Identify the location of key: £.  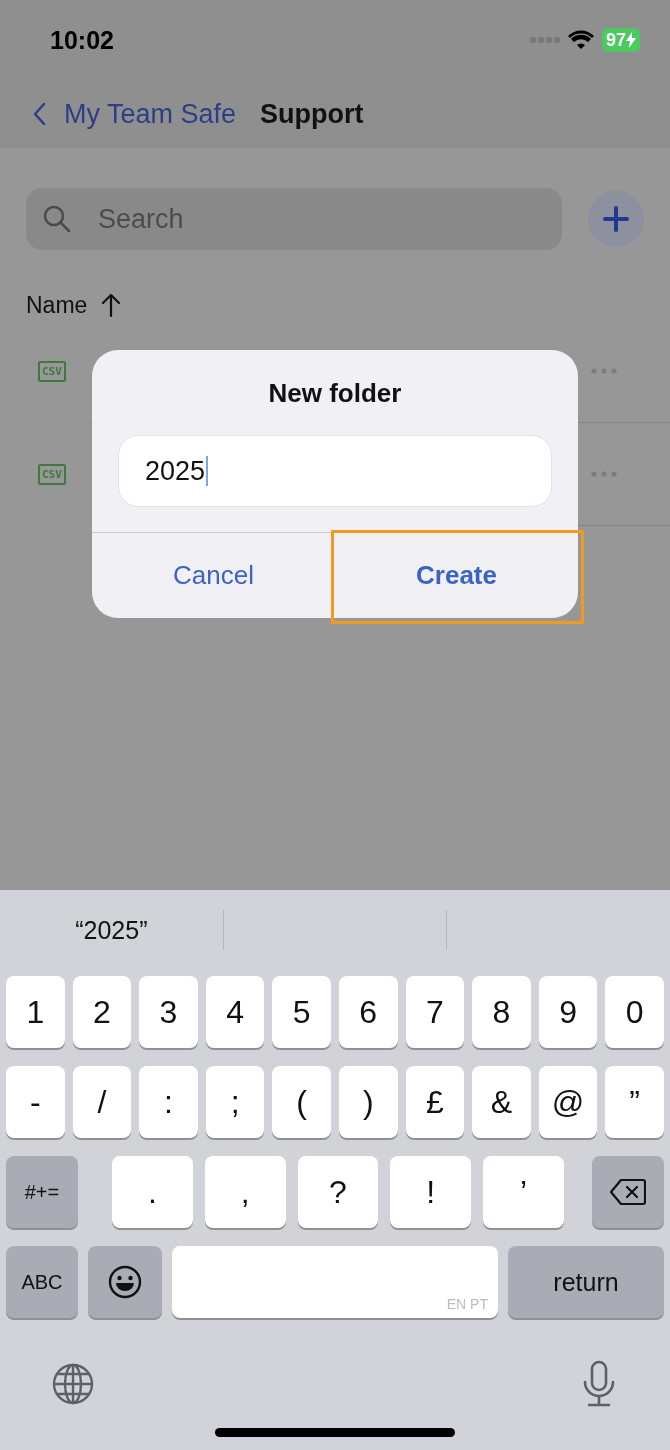
(435, 1102).